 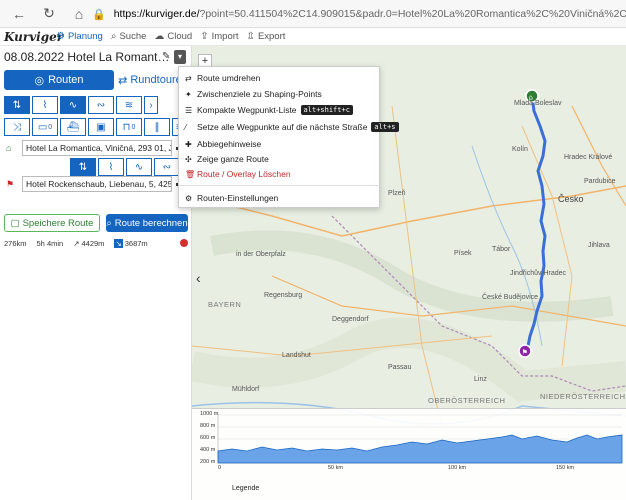 I want to click on collapse-panel-chevron: ‹, so click(x=198, y=278).